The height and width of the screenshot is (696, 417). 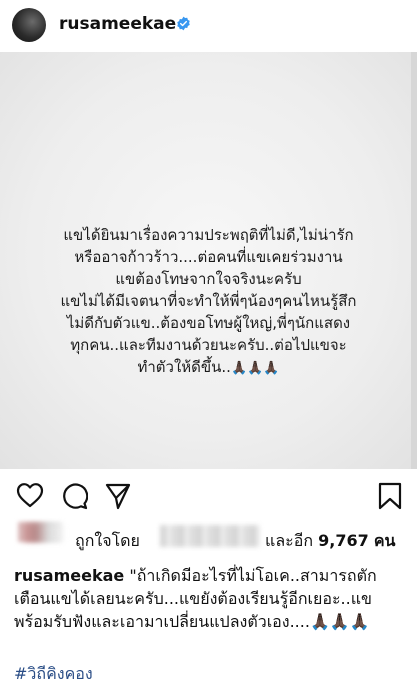 I want to click on image-text-line: หรืออาจก้าวร้าว....ต่อคนที่แขเคยร่วมงาน, so click(x=208, y=257).